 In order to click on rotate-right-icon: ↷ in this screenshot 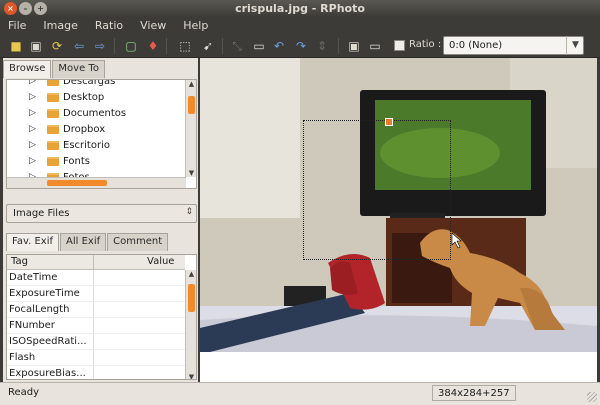, I will do `click(301, 46)`.